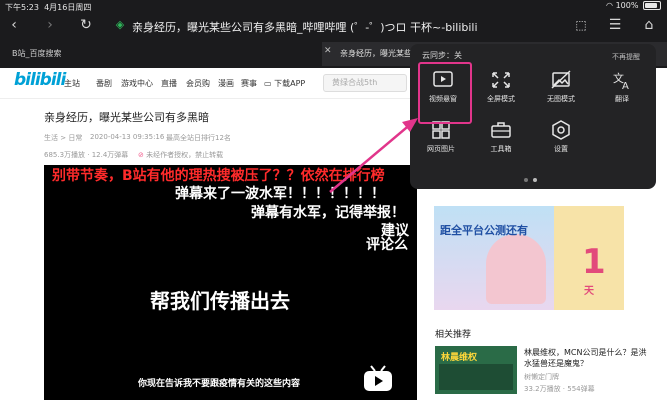 The width and height of the screenshot is (667, 400). What do you see at coordinates (249, 83) in the screenshot?
I see `nav-esports: 赛事` at bounding box center [249, 83].